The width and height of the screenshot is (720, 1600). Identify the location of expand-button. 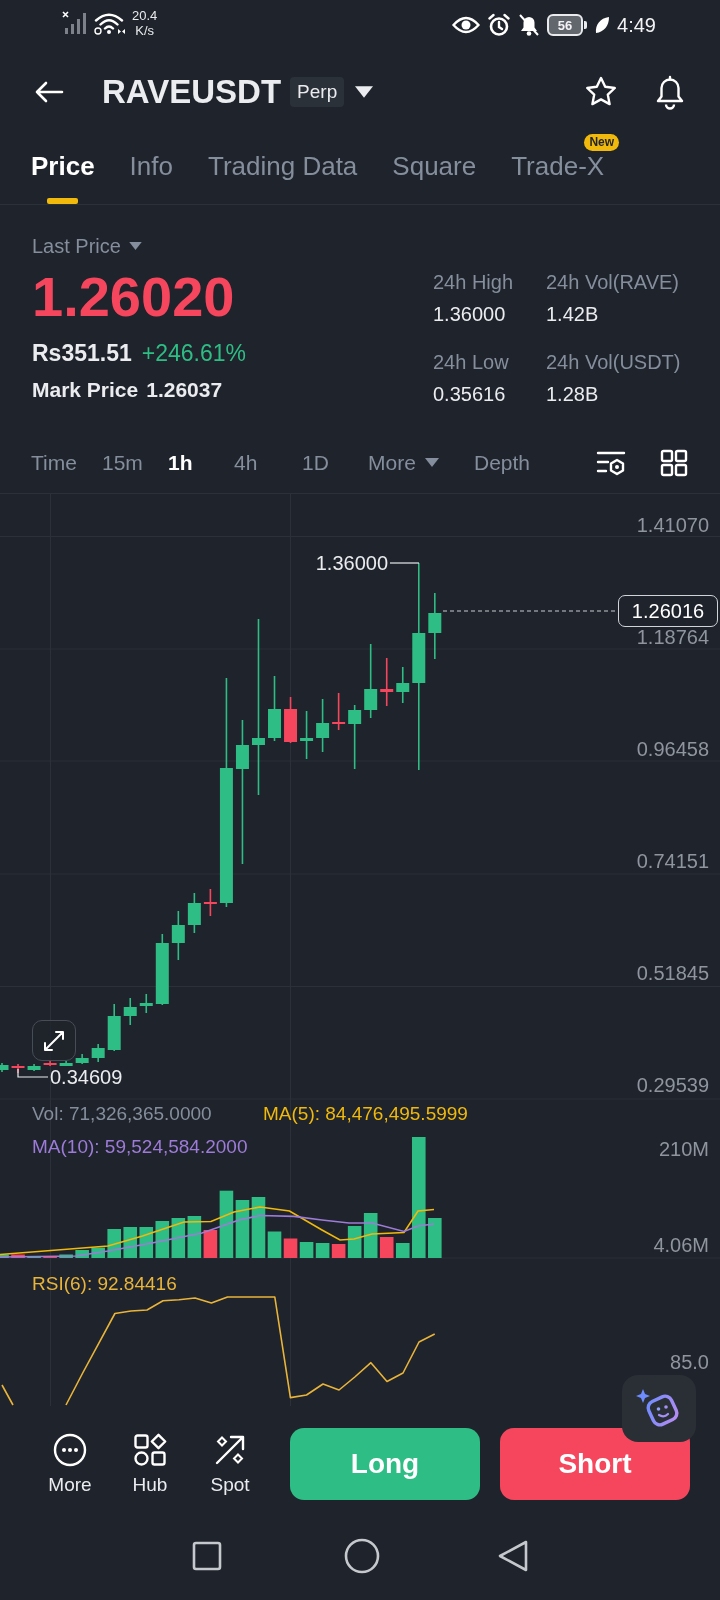
(54, 1040).